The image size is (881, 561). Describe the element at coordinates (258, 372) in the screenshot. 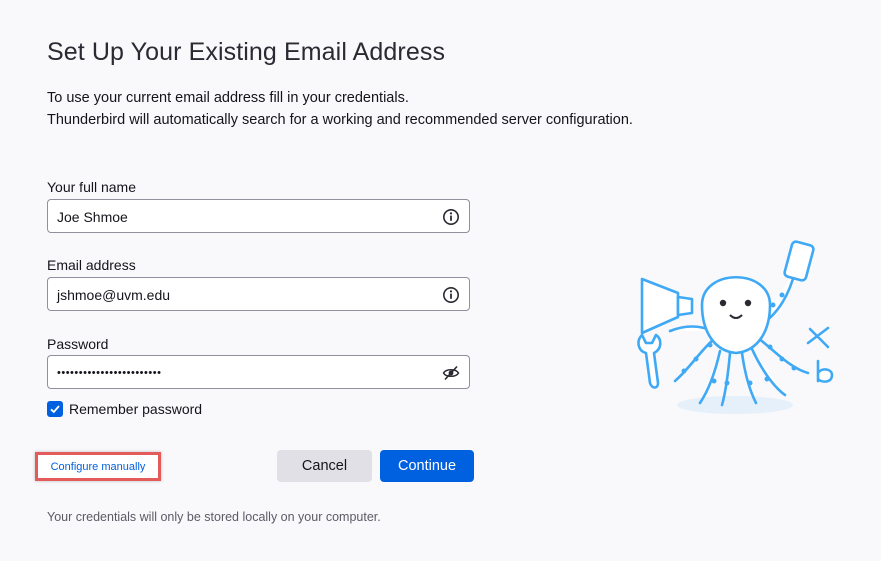

I see `password-field: ••••••••••••••••••••••••` at that location.